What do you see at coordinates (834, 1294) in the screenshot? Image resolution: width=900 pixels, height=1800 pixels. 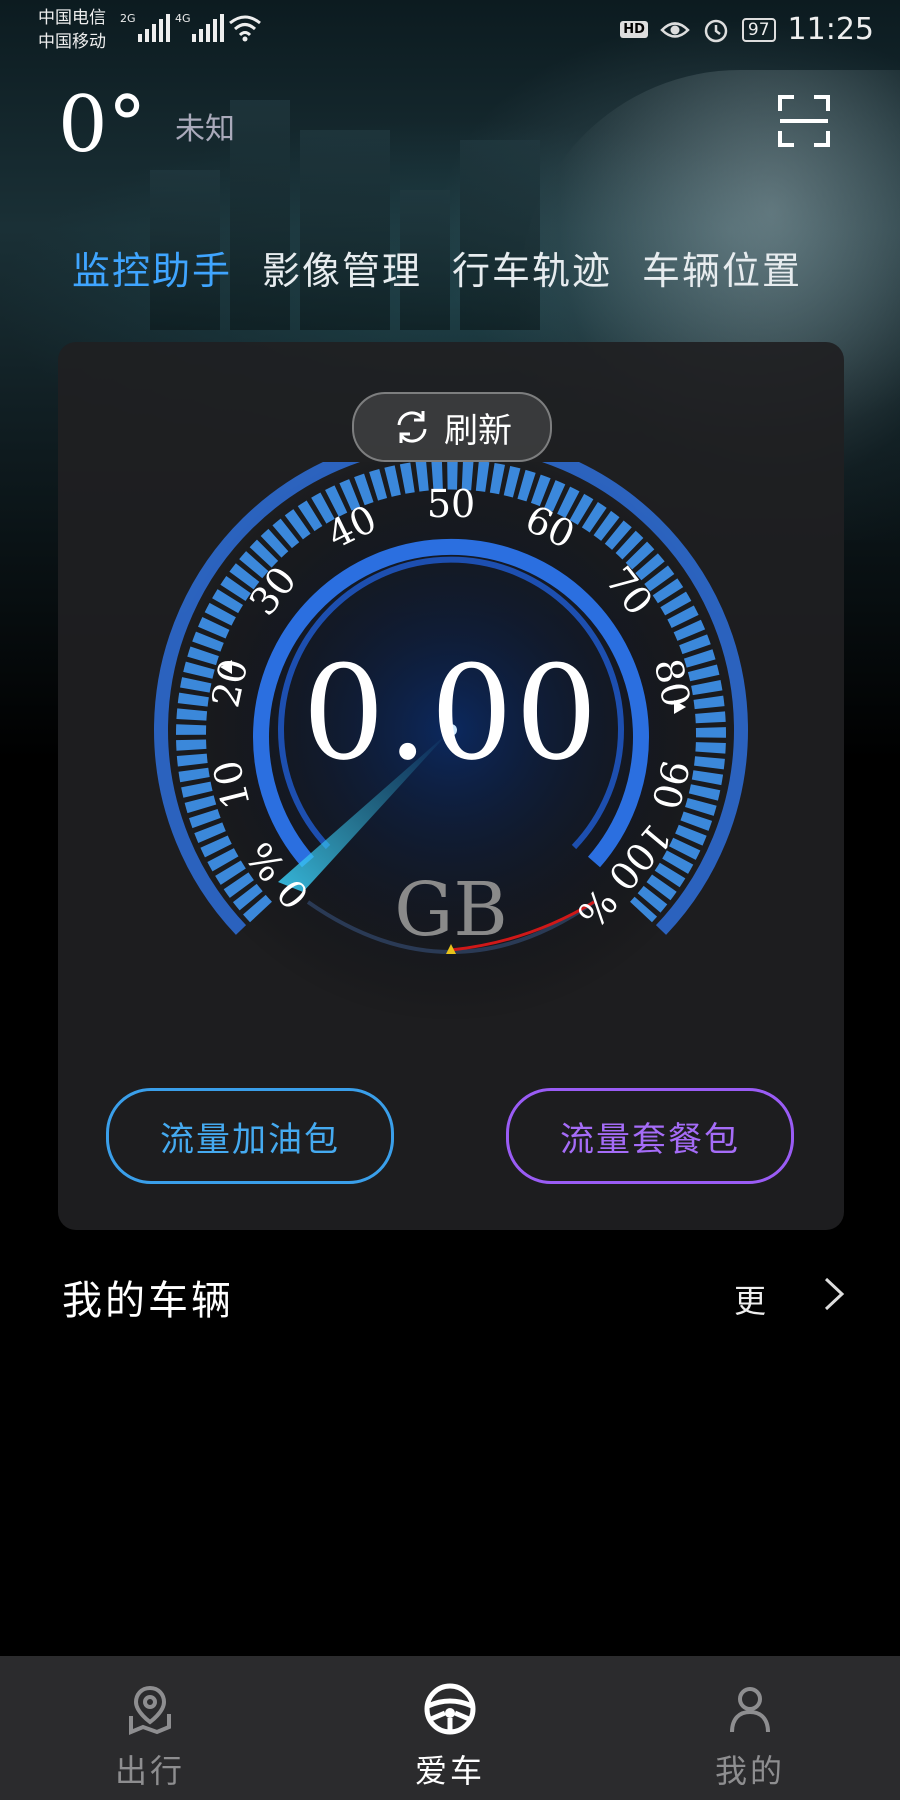 I see `chevron-right-icon` at bounding box center [834, 1294].